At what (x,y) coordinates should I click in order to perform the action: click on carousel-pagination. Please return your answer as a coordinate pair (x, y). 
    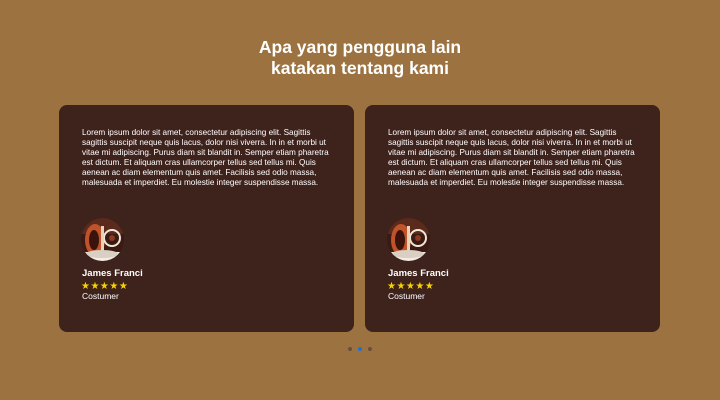
    Looking at the image, I should click on (360, 349).